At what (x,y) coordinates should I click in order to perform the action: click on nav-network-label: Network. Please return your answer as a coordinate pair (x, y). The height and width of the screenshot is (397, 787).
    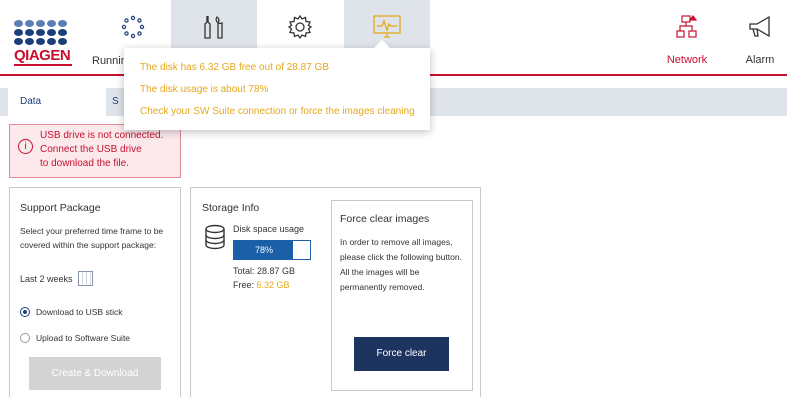
    Looking at the image, I should click on (687, 60).